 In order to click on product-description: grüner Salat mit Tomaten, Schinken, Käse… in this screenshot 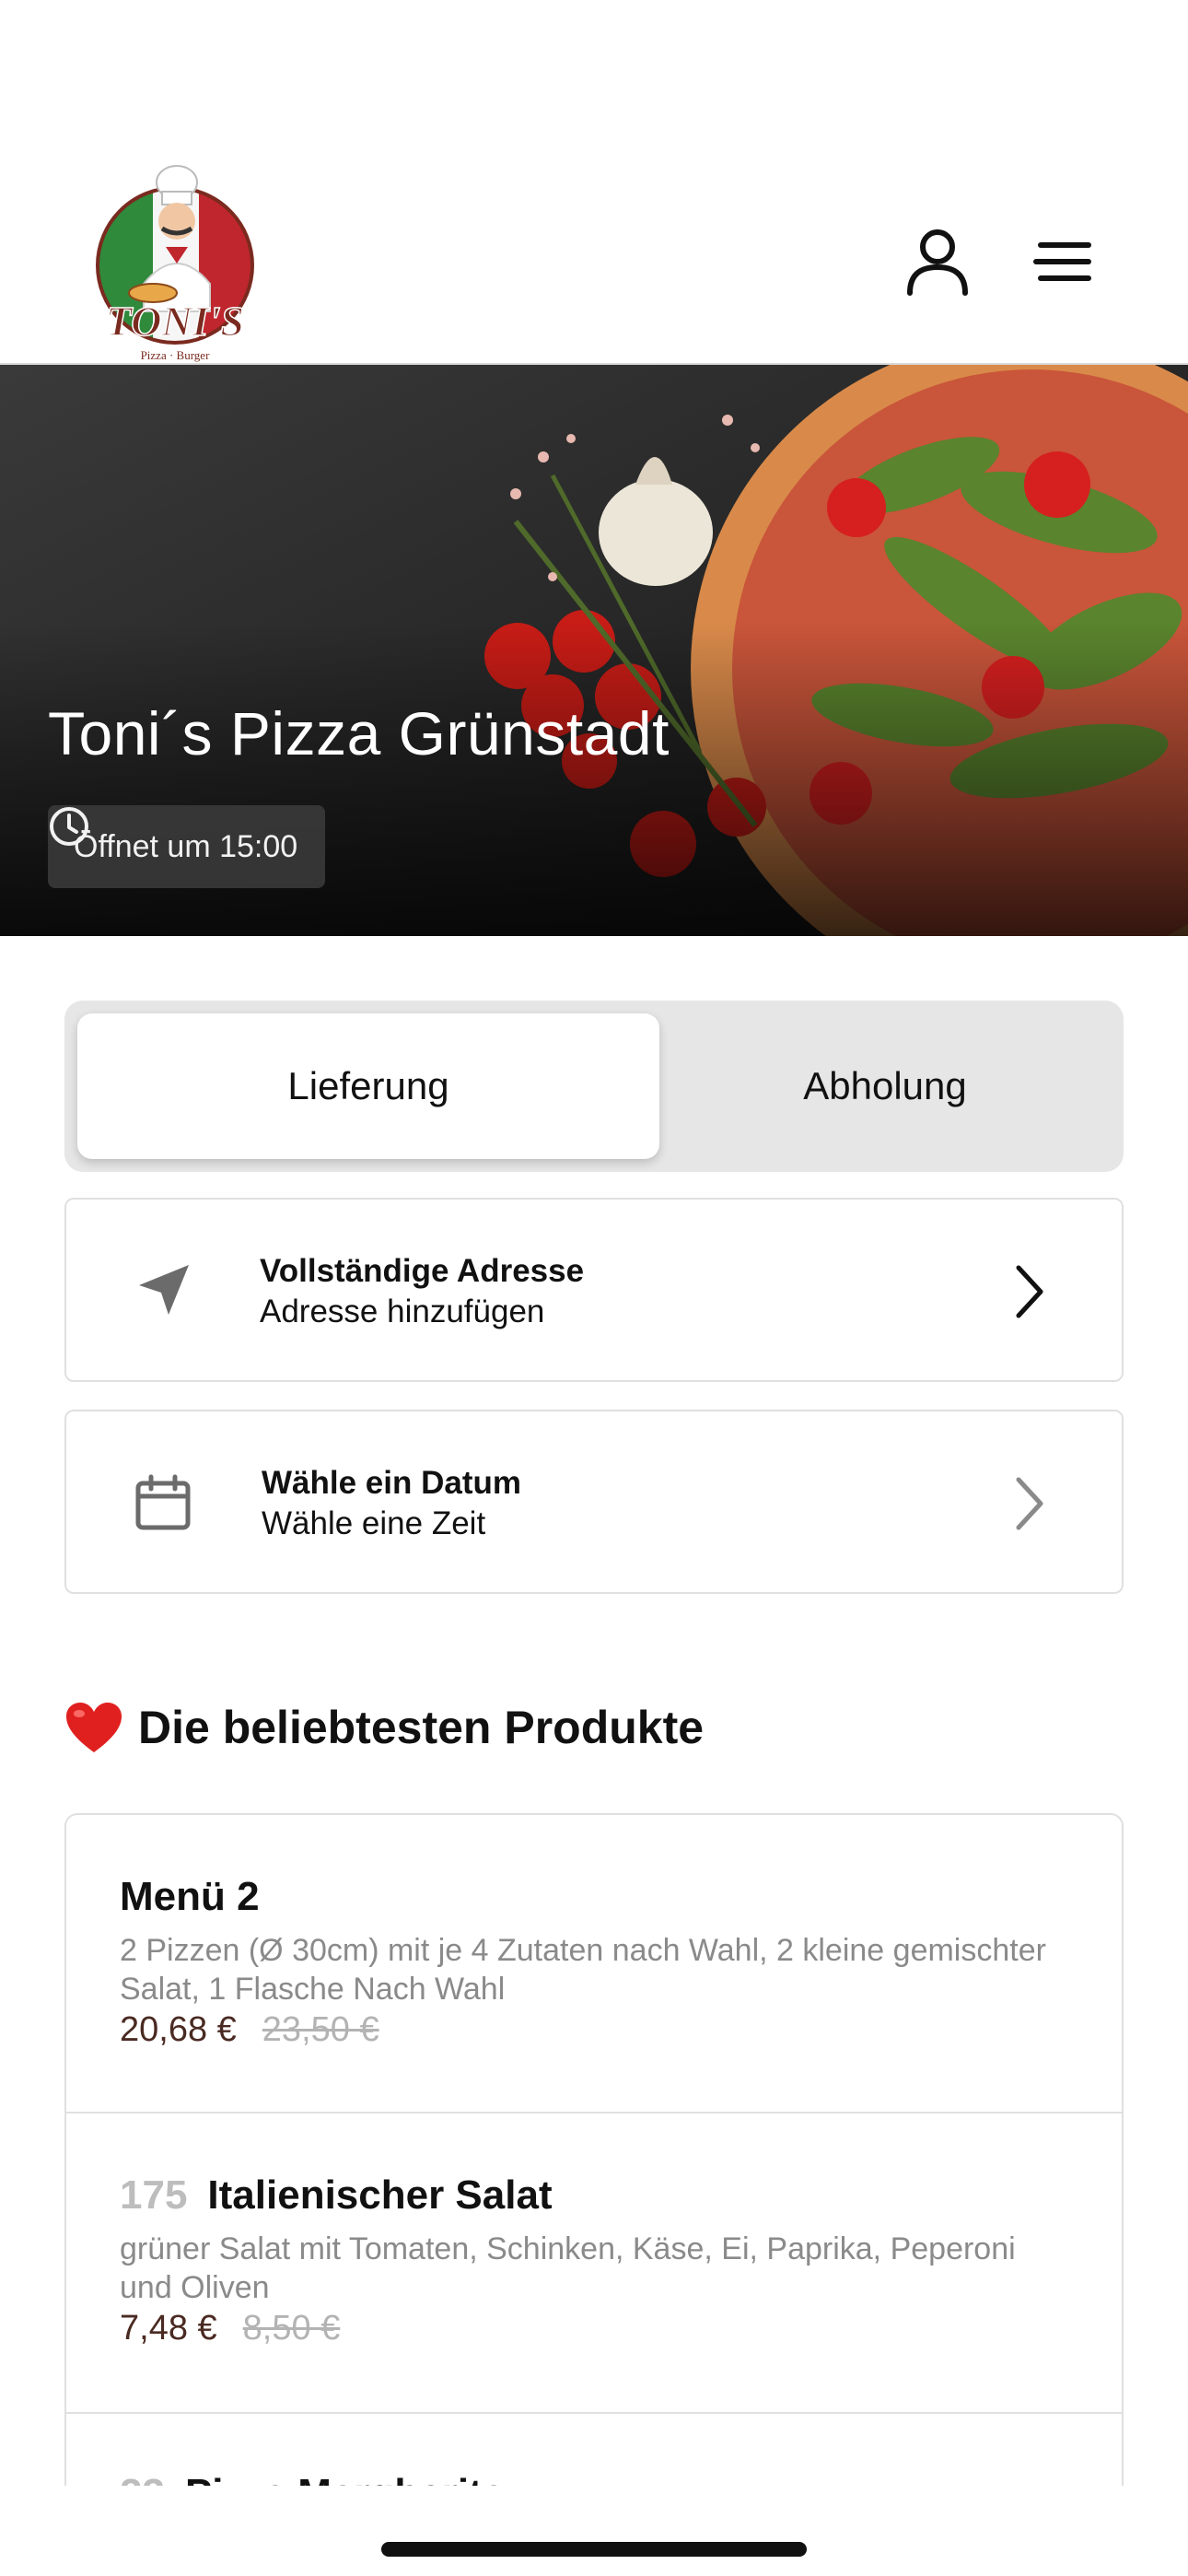, I will do `click(568, 2268)`.